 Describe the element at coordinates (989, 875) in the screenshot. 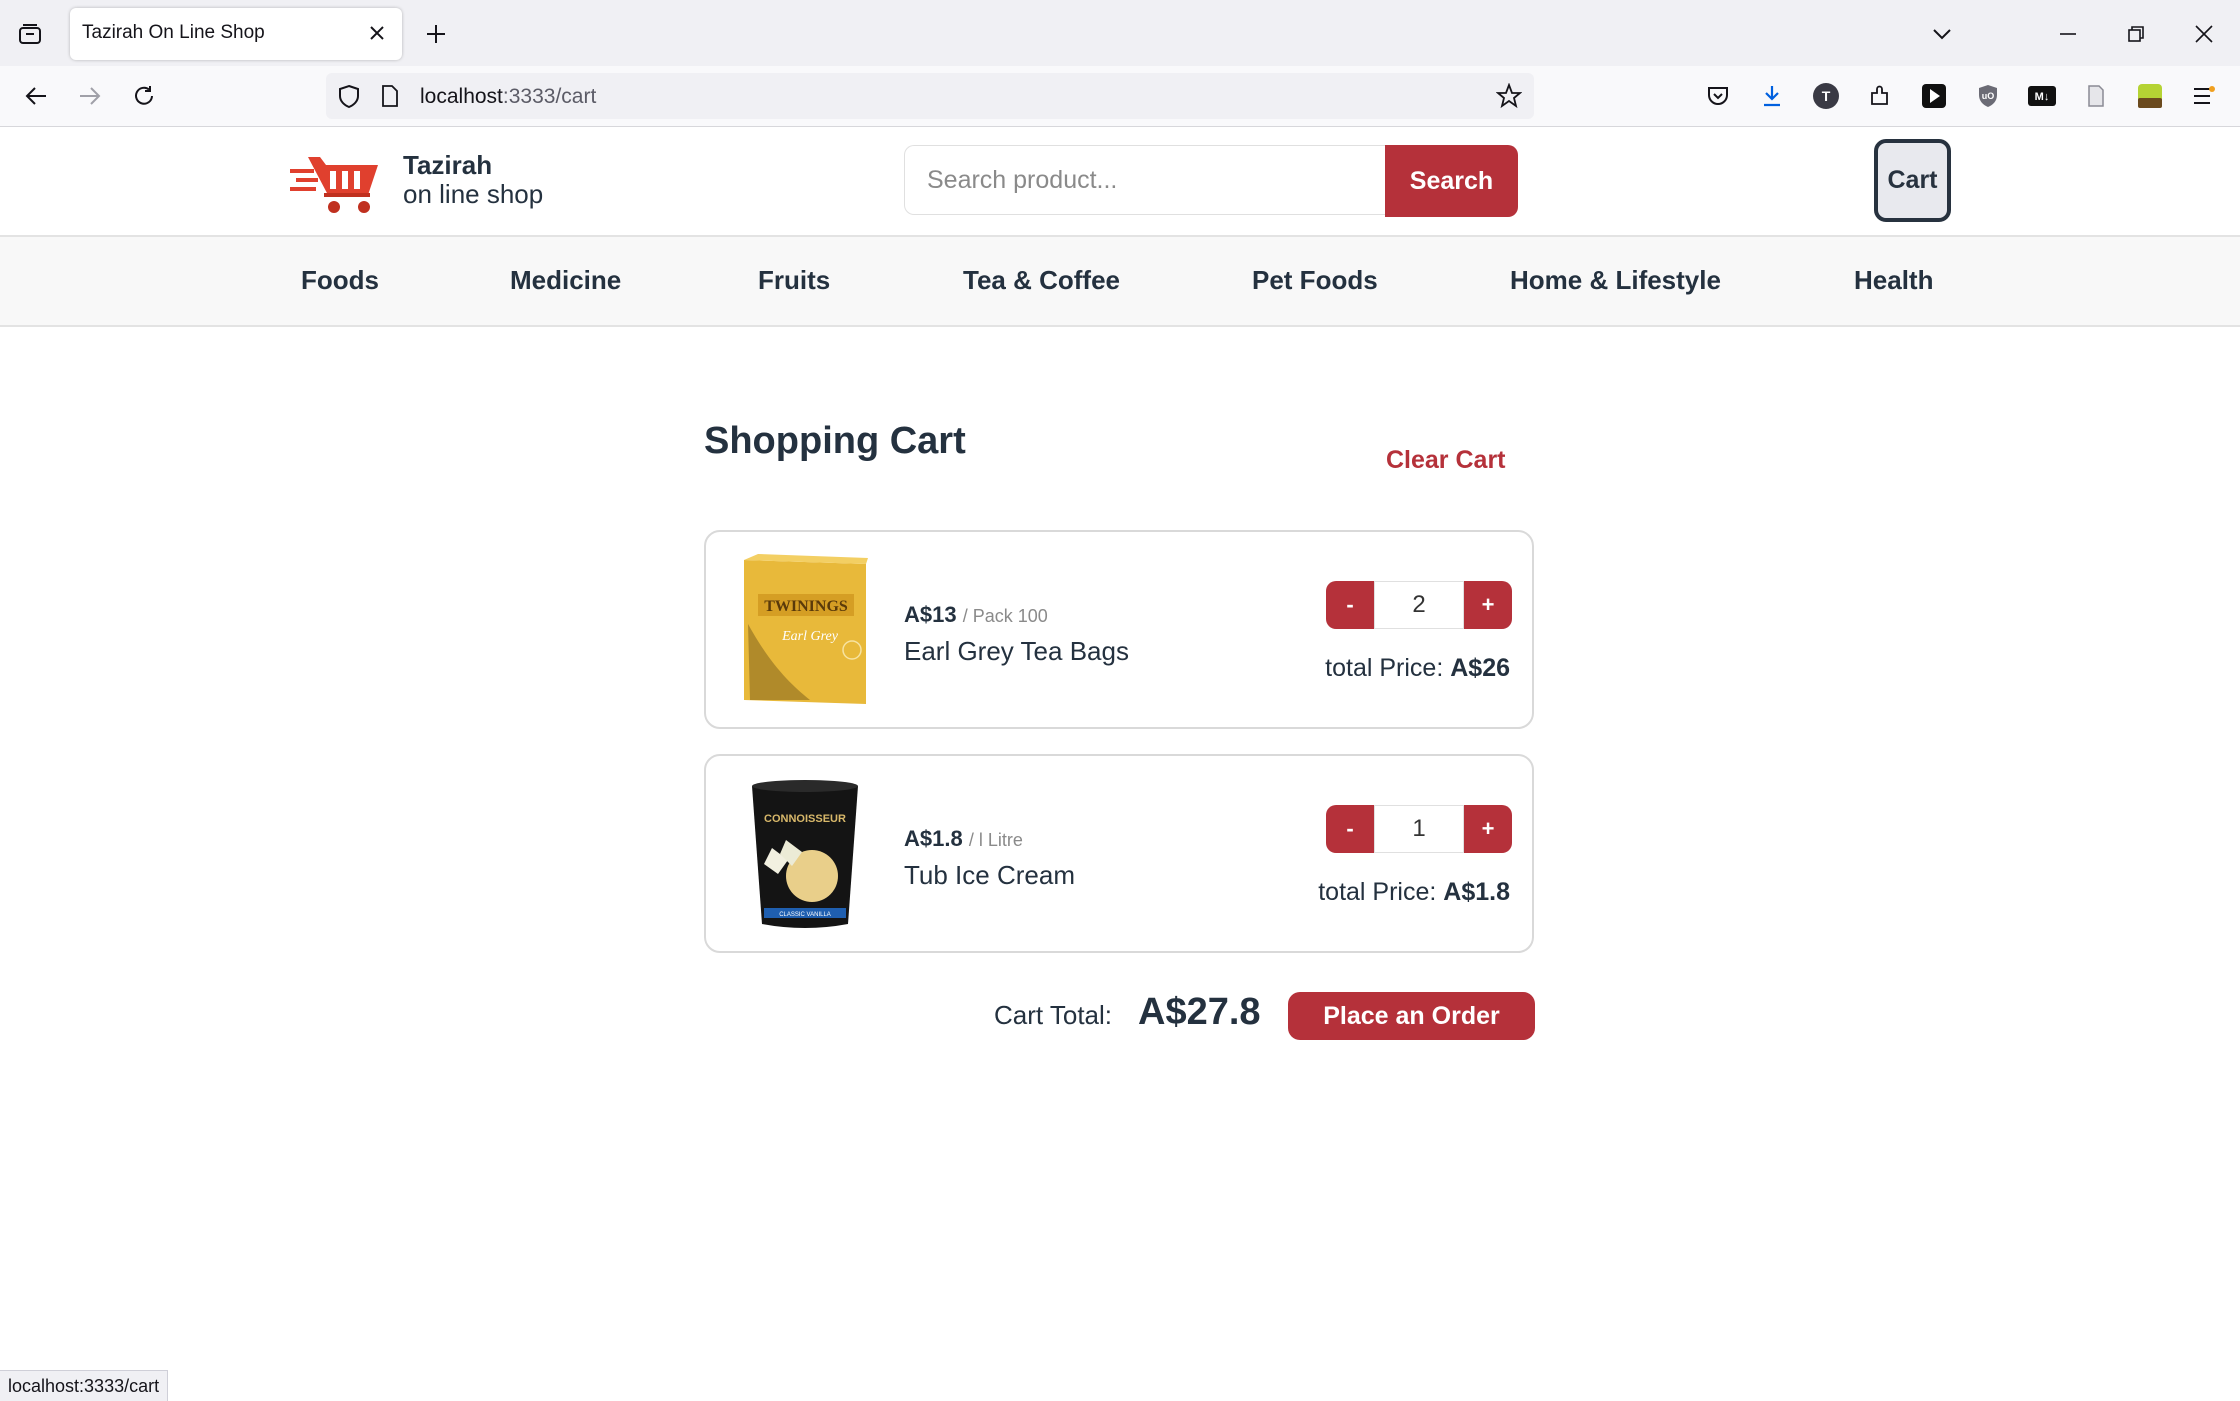

I see `item-name: Tub Ice Cream` at that location.